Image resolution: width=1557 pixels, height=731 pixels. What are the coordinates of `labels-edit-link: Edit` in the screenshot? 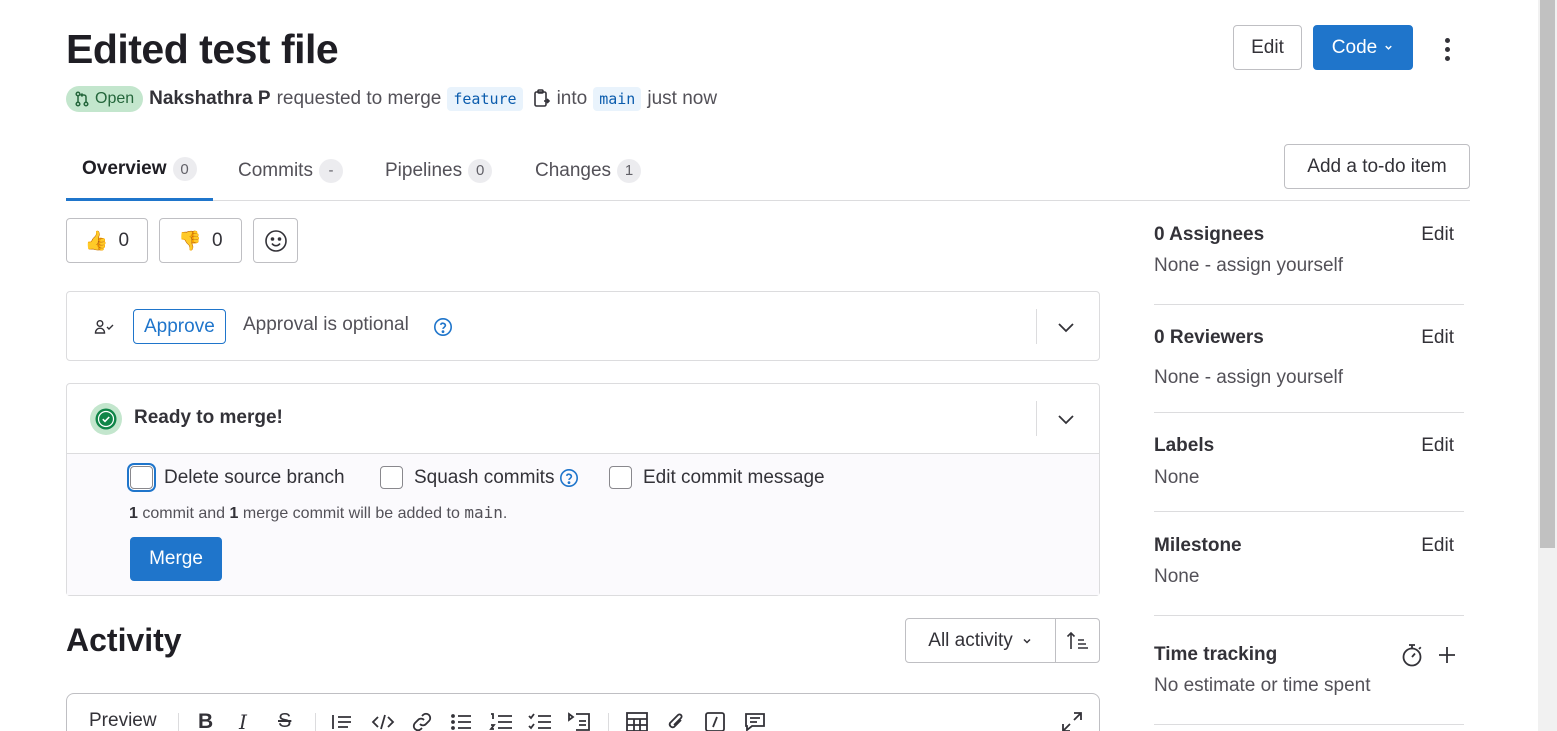 It's located at (1437, 446).